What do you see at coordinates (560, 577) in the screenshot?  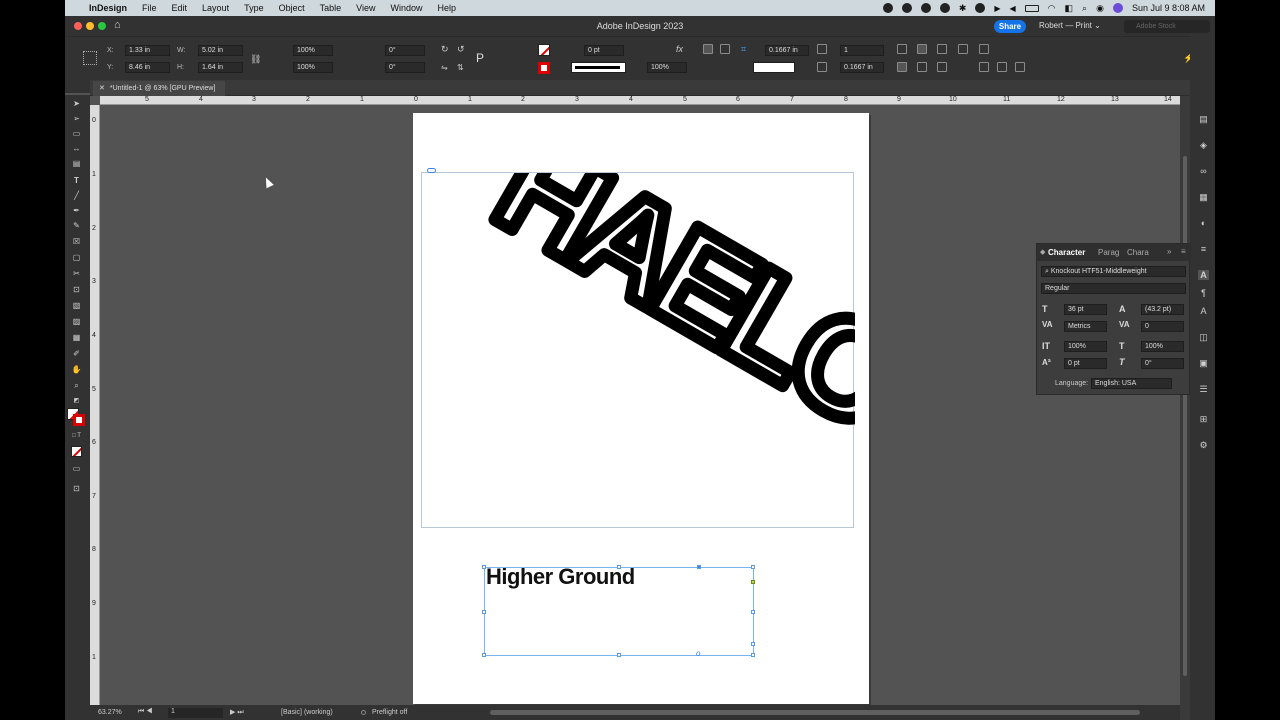 I see `headline-text: Higher Ground` at bounding box center [560, 577].